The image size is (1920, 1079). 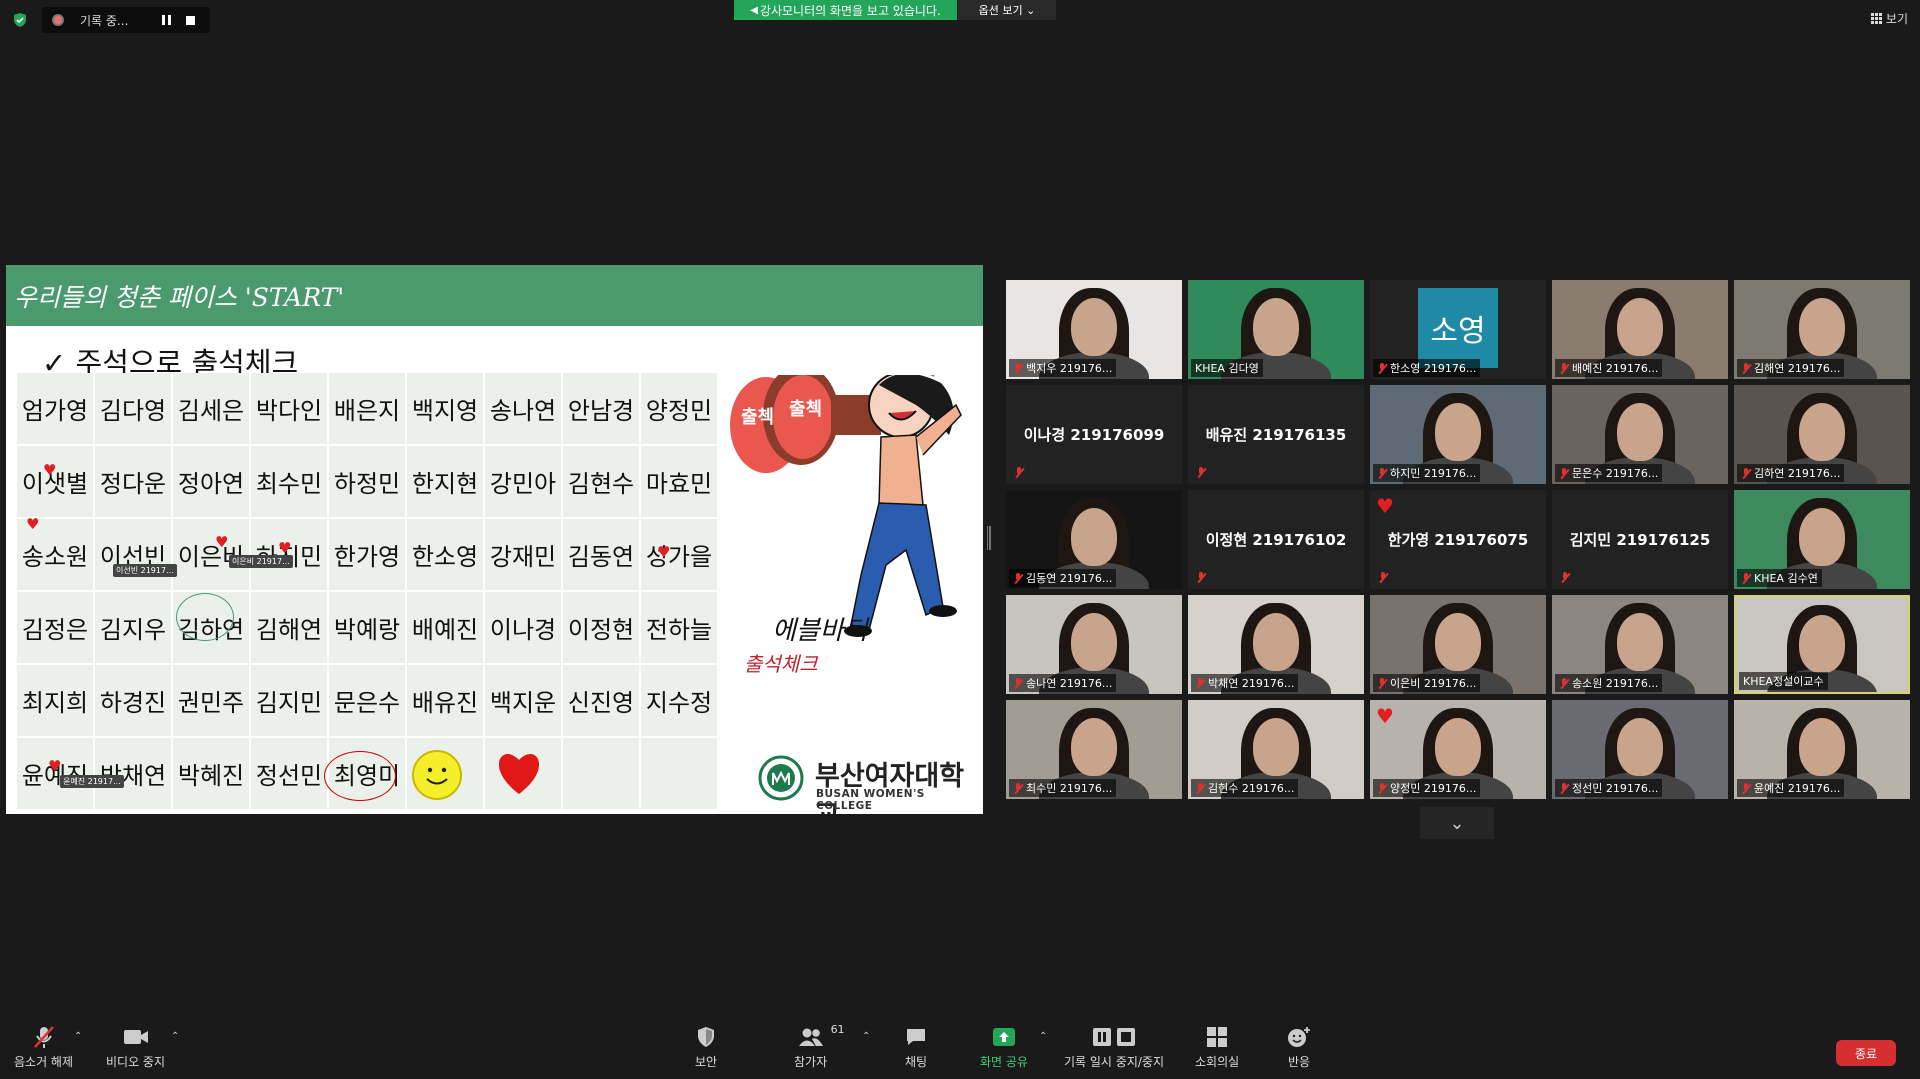 I want to click on view-button: 보기, so click(x=1889, y=18).